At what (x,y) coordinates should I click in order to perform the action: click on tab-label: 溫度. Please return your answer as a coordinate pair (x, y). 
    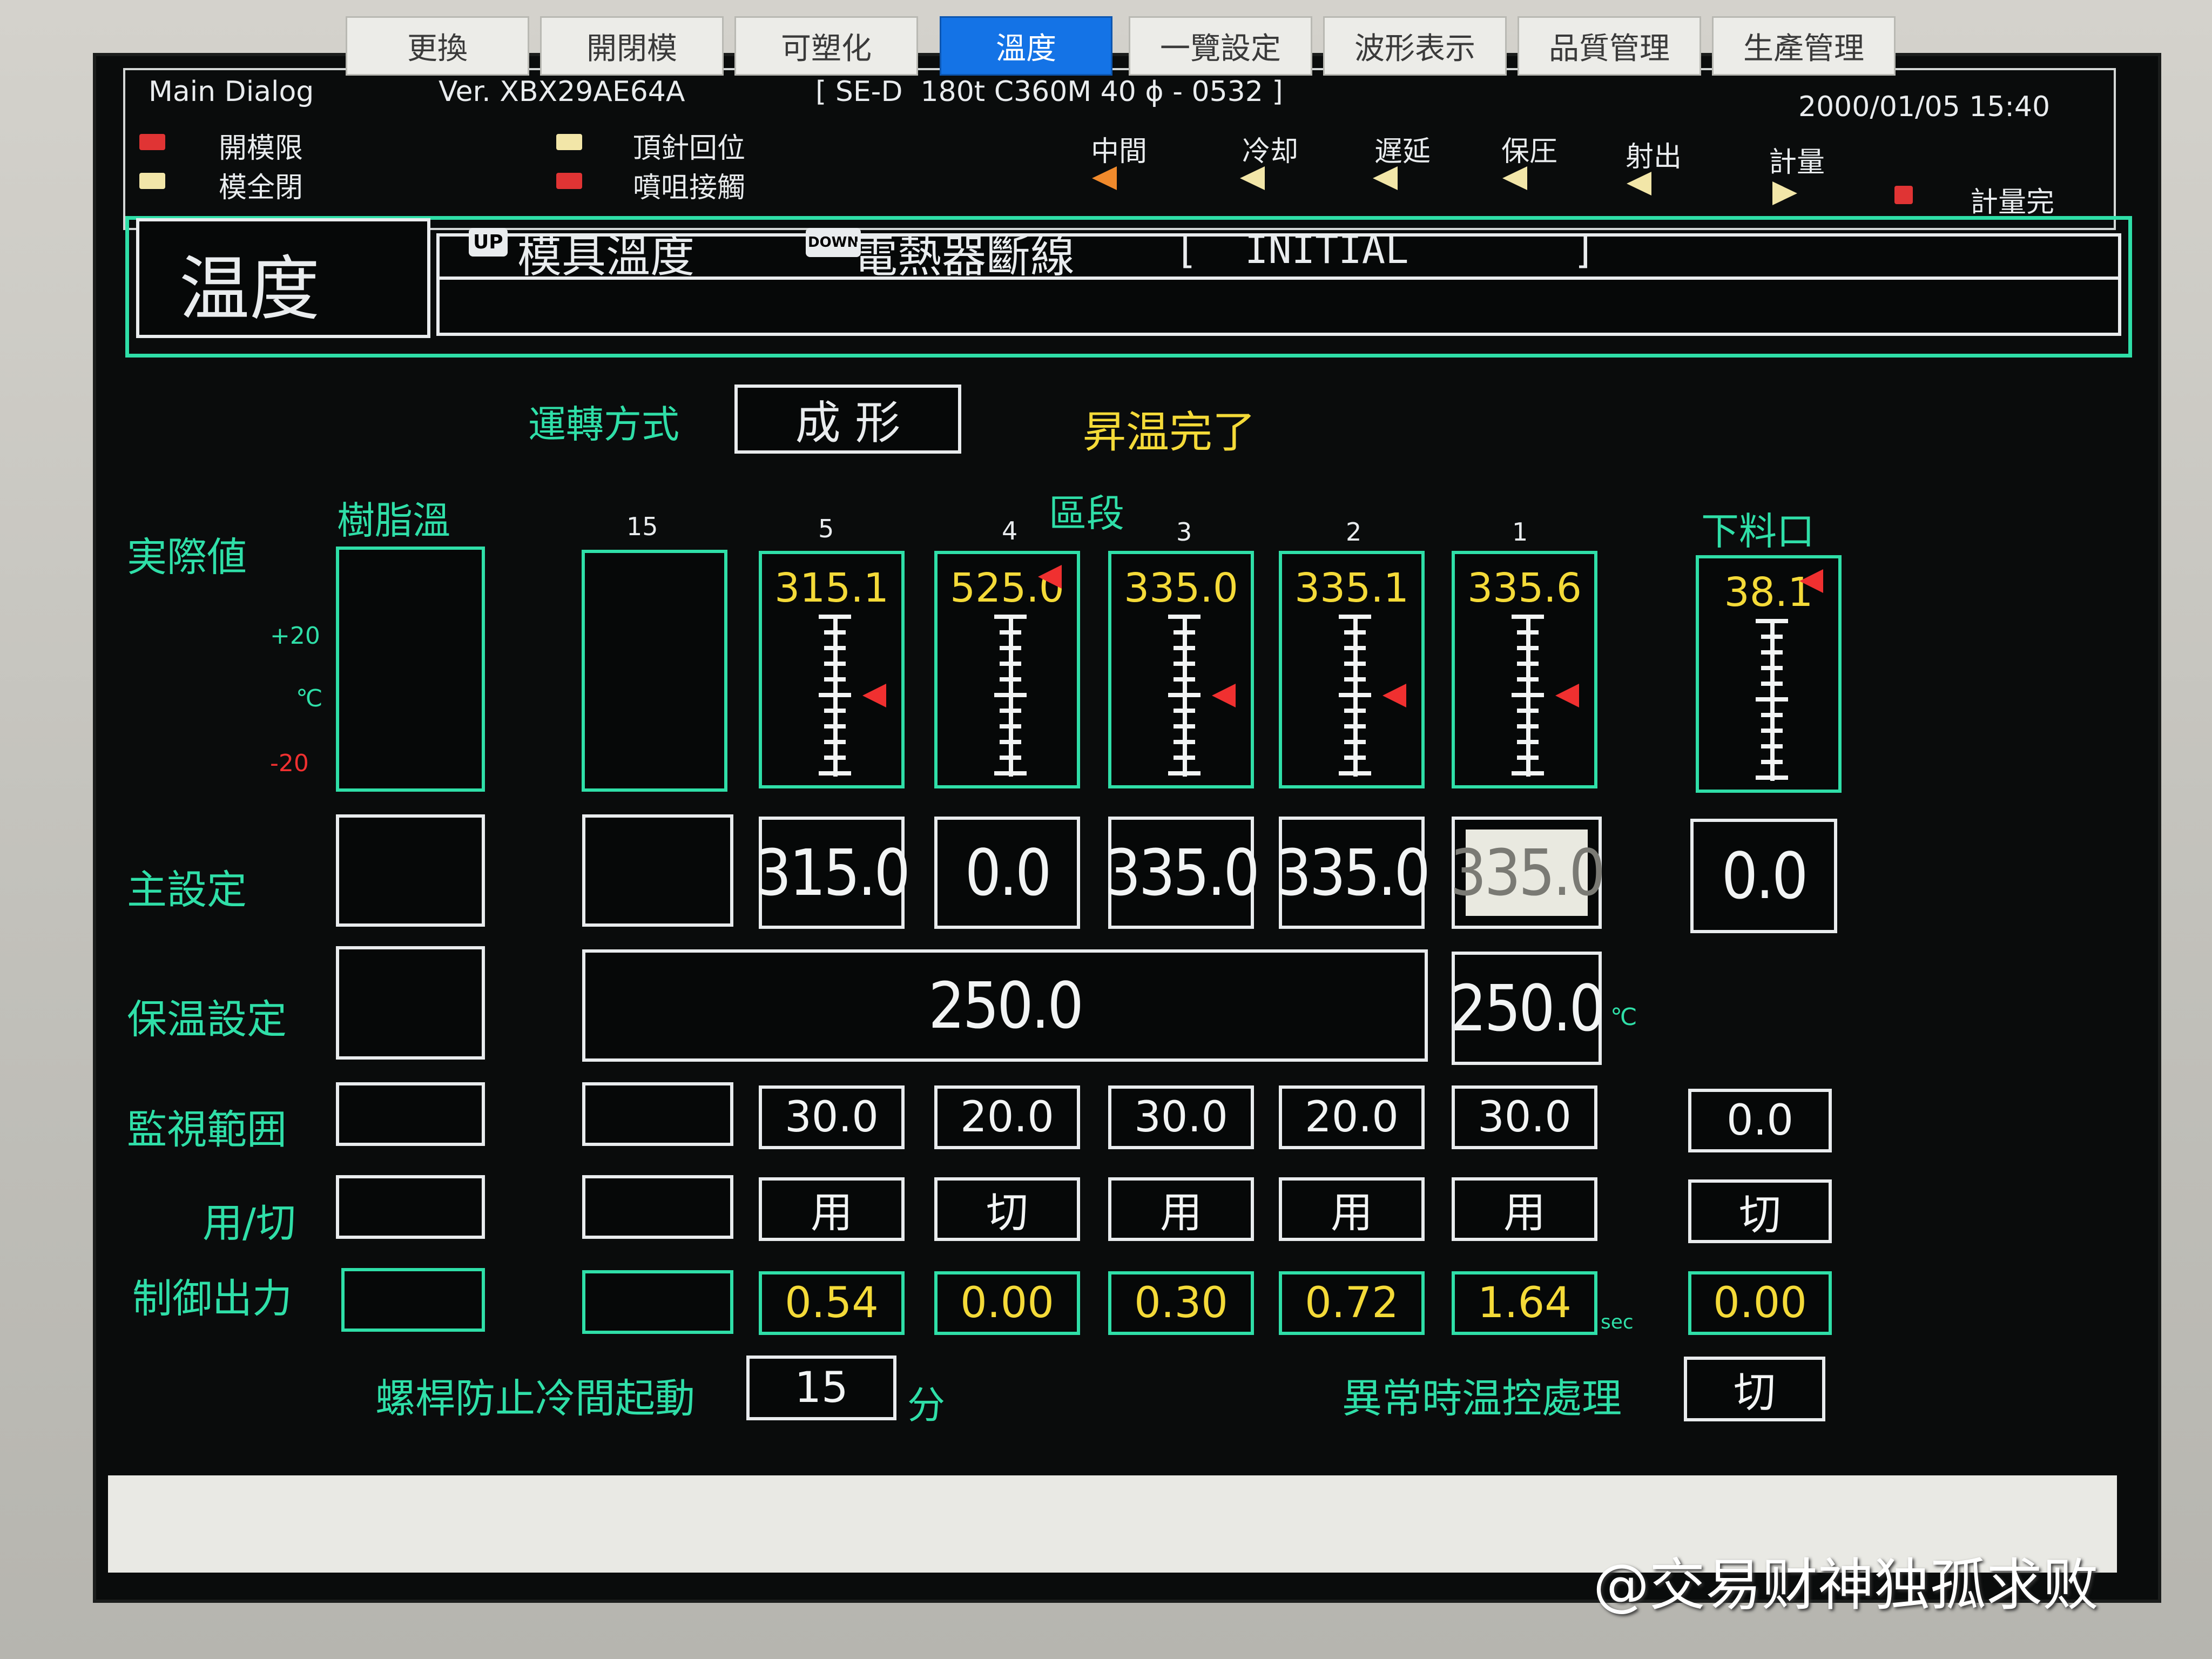
    Looking at the image, I should click on (1026, 48).